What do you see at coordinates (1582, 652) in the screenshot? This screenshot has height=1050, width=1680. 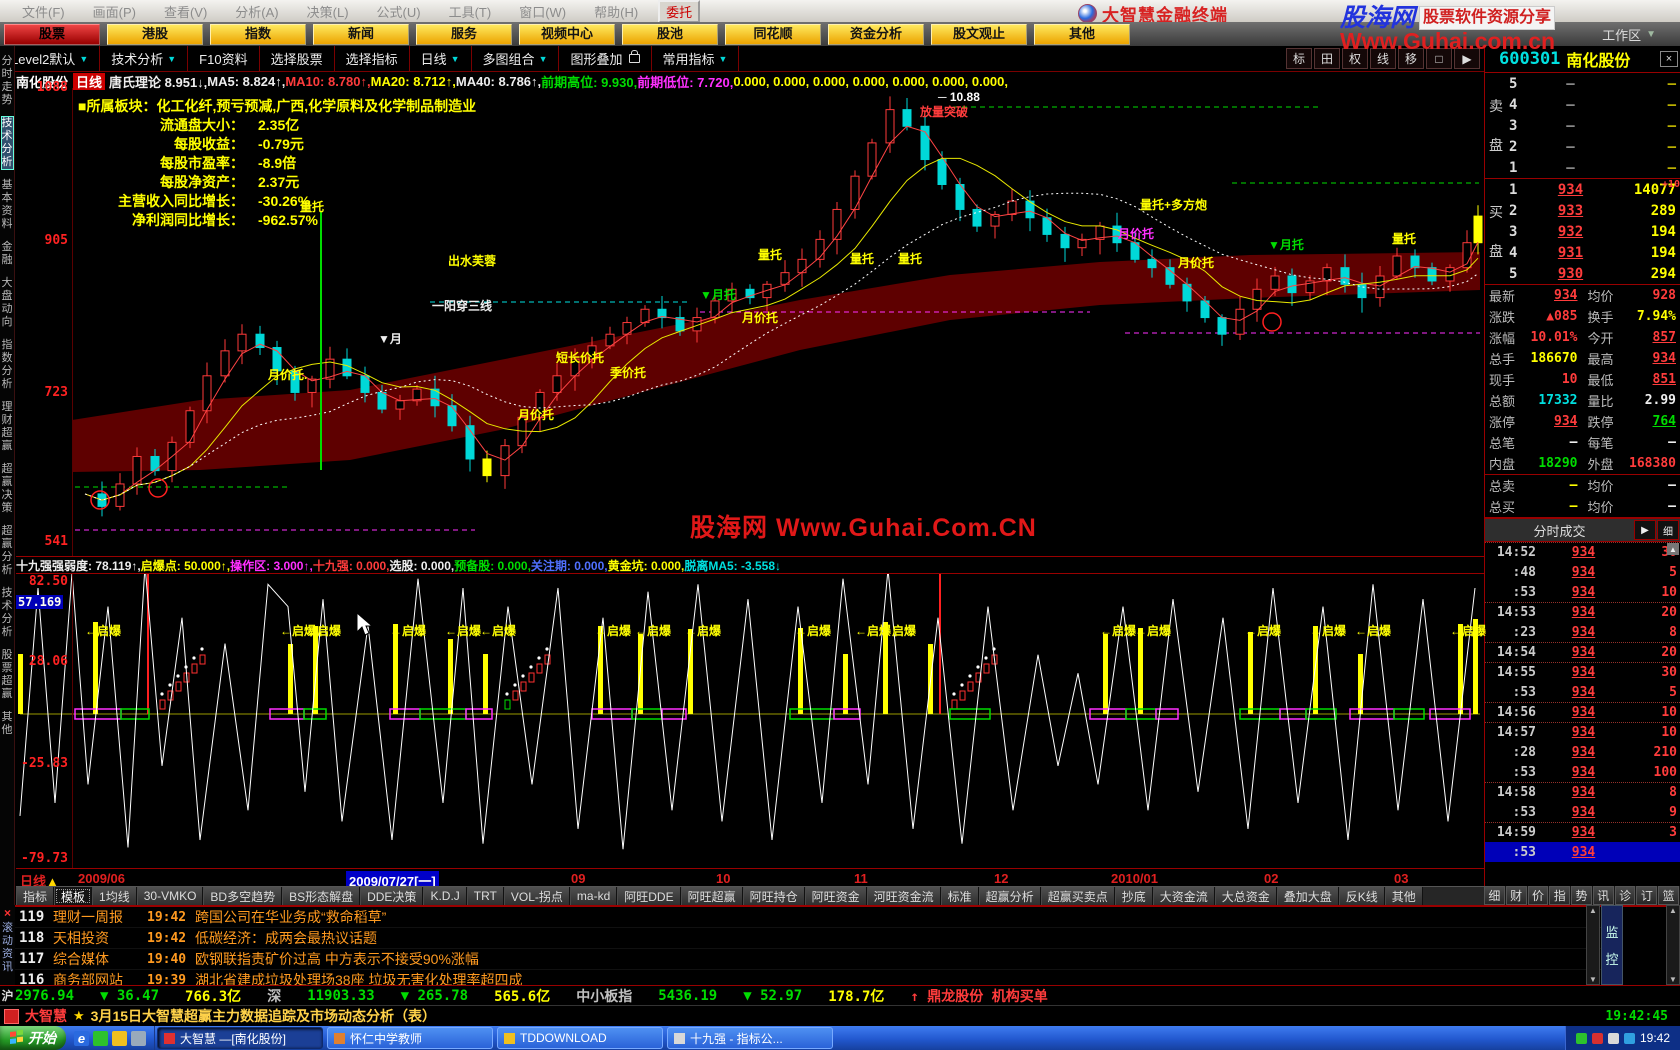 I see `timesales-row: 14:54 934 20` at bounding box center [1582, 652].